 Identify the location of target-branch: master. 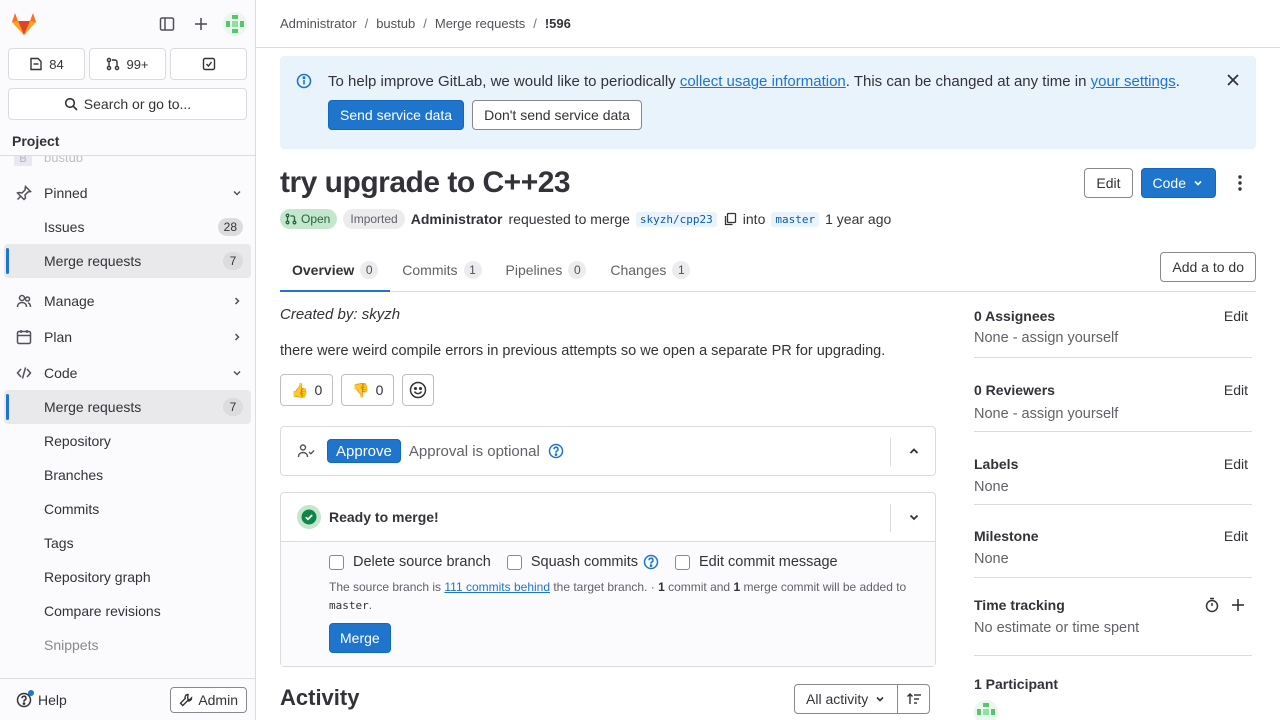
(795, 219).